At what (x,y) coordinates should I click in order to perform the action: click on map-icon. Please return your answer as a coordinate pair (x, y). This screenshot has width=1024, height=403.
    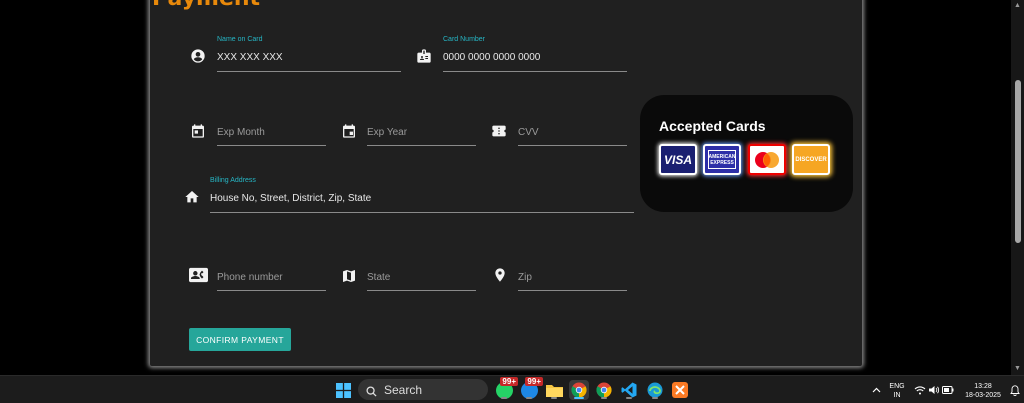
    Looking at the image, I should click on (349, 276).